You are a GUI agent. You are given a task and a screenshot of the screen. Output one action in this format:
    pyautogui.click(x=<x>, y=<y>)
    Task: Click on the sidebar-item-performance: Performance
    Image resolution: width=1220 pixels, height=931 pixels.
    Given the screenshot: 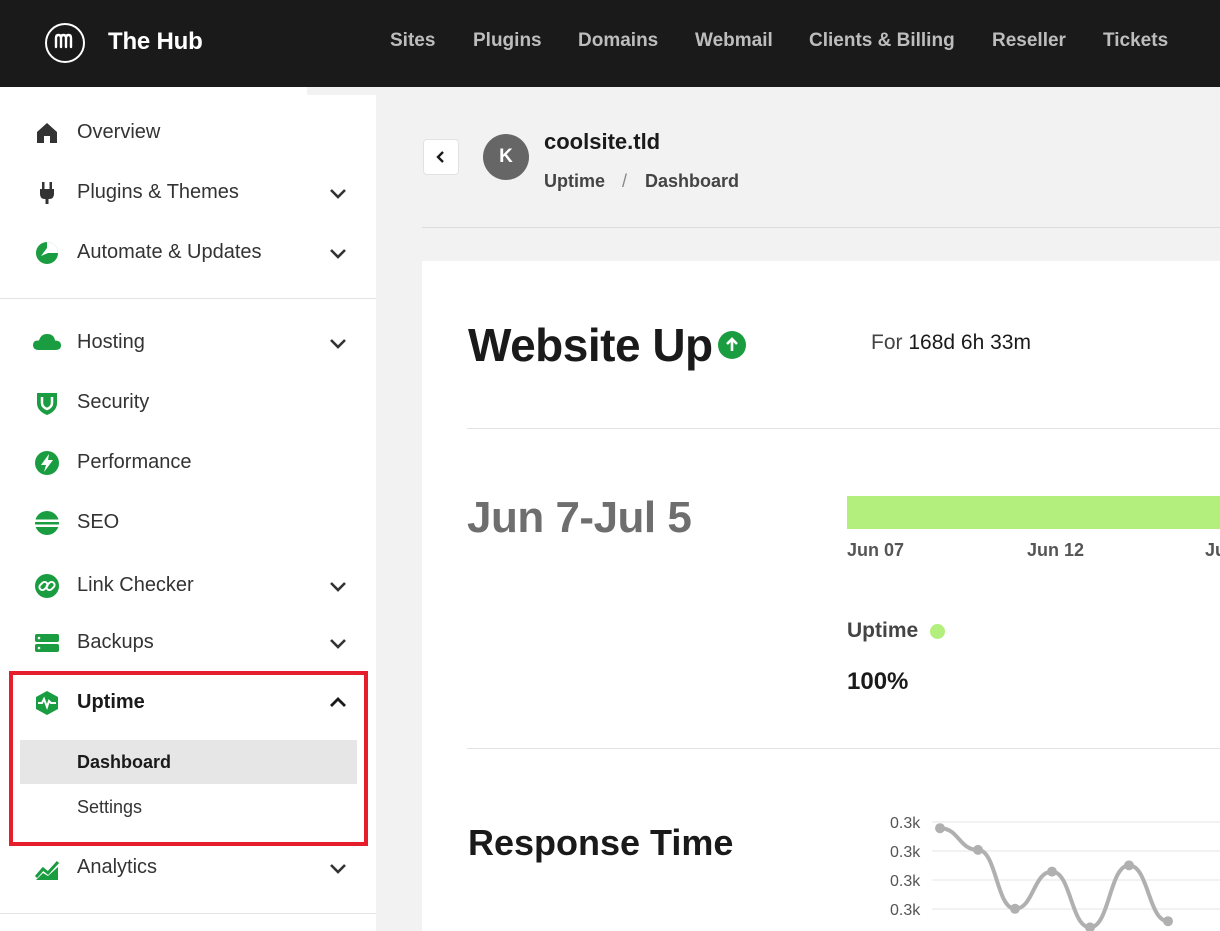 What is the action you would take?
    pyautogui.click(x=188, y=463)
    